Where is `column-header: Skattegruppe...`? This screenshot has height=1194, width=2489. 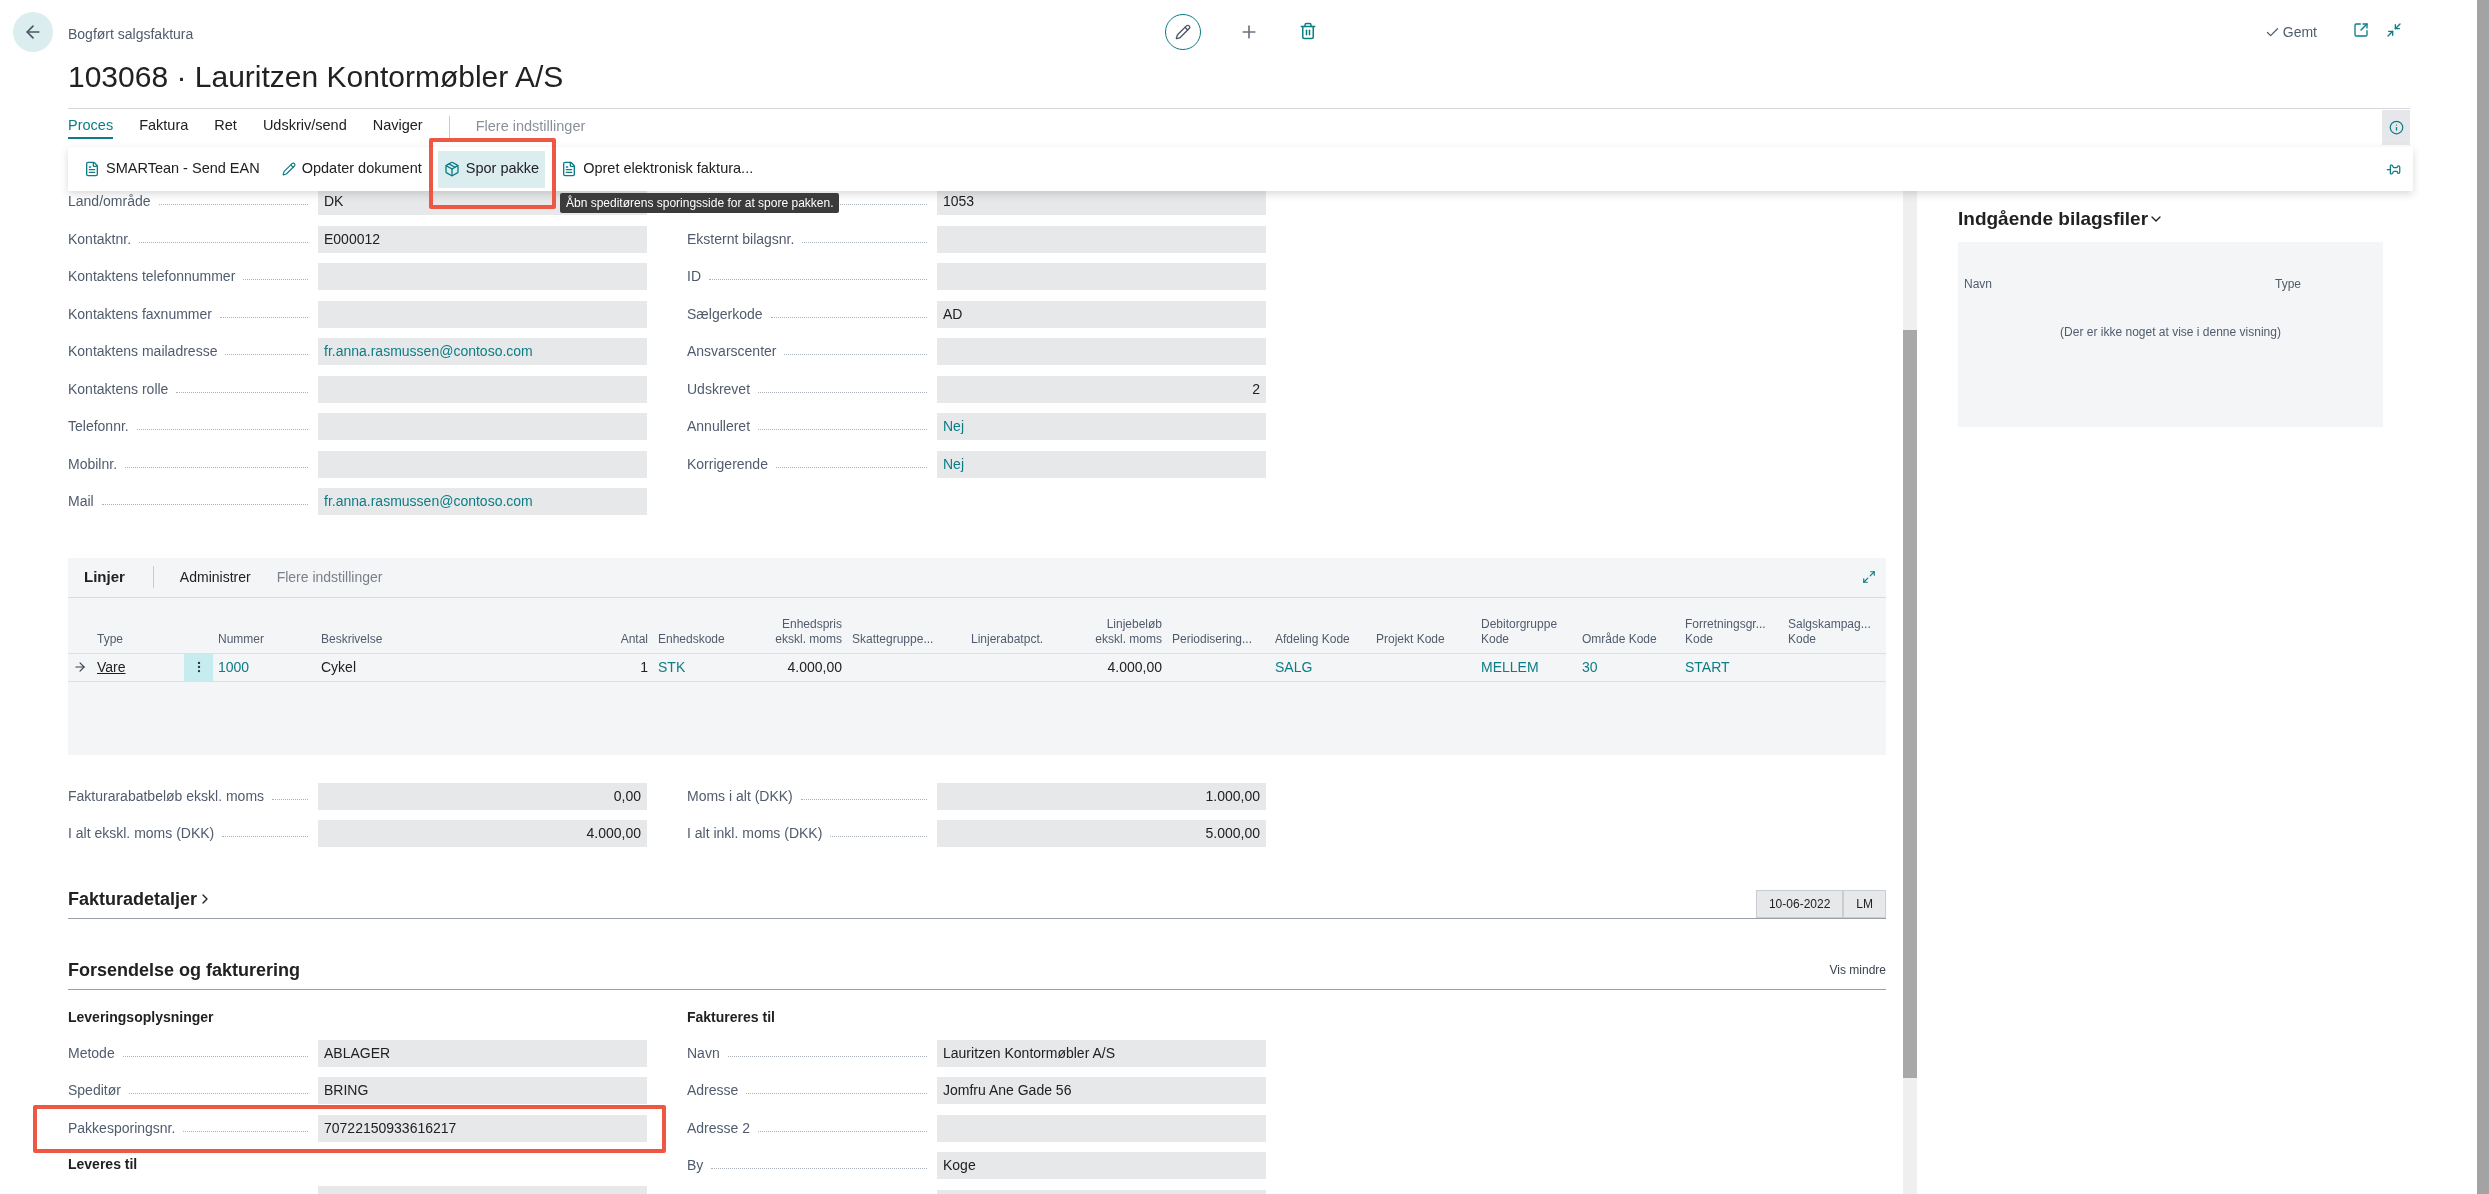
column-header: Skattegruppe... is located at coordinates (893, 639).